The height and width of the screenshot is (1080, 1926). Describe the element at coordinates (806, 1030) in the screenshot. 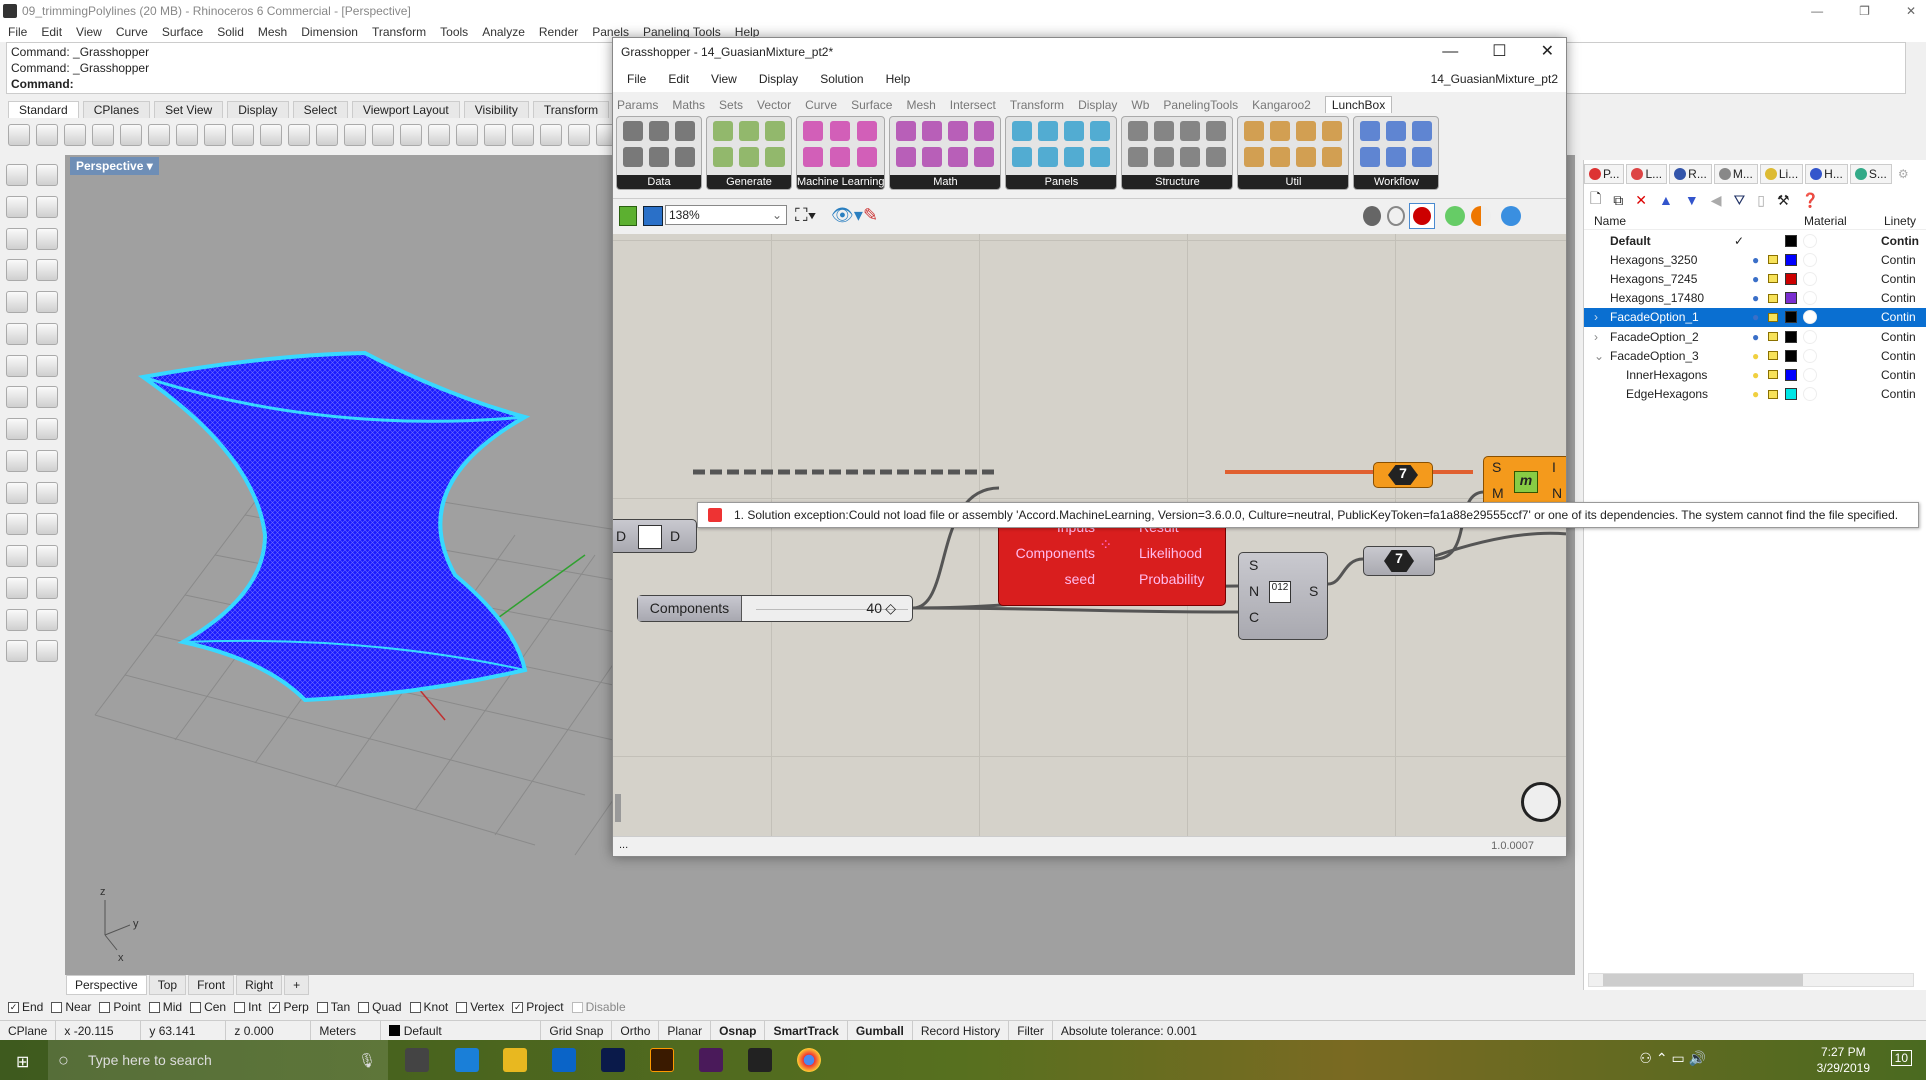

I see `smarttrack-toggle: SmartTrack` at that location.